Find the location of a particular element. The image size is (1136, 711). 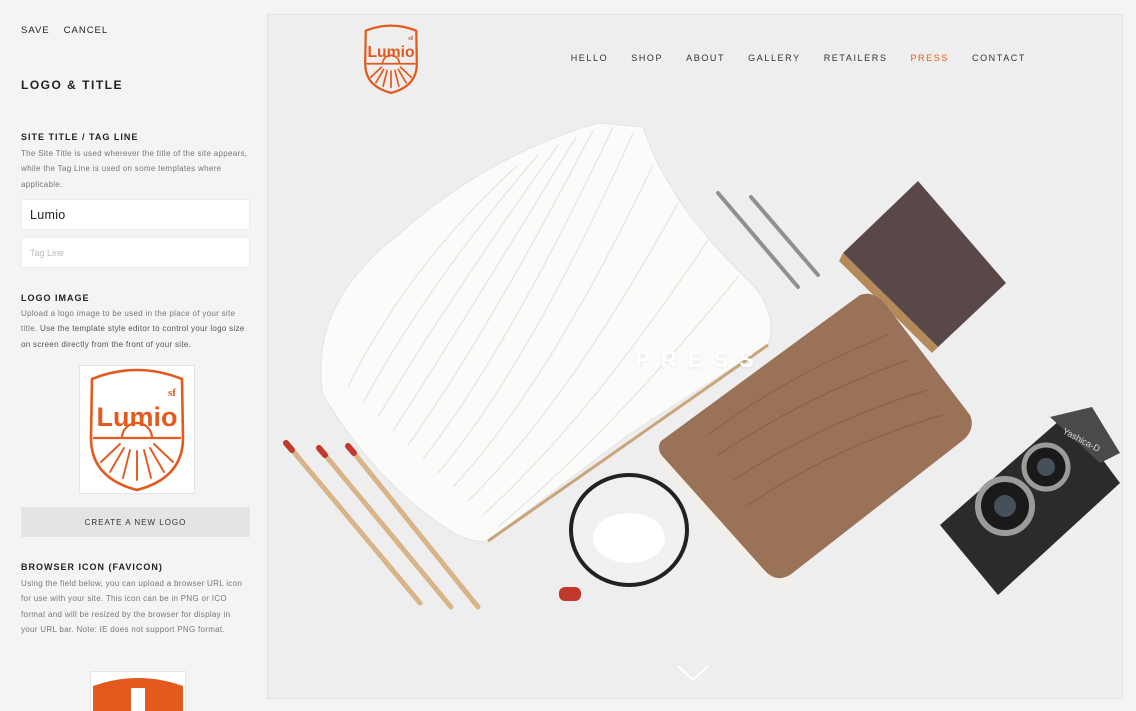

site-title-input is located at coordinates (135, 214).